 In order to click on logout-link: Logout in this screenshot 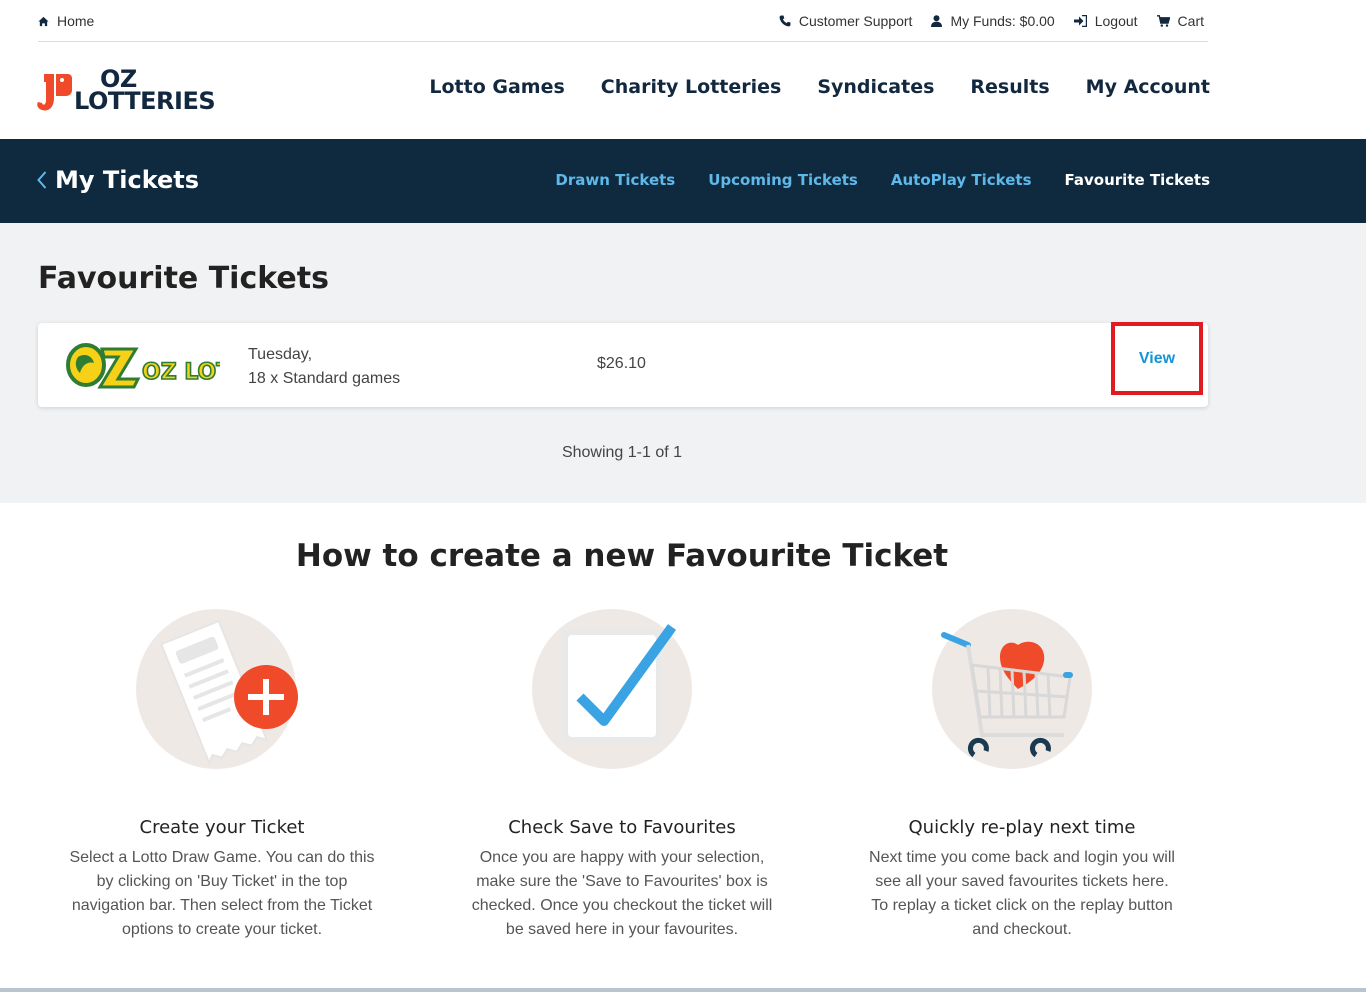, I will do `click(1105, 21)`.